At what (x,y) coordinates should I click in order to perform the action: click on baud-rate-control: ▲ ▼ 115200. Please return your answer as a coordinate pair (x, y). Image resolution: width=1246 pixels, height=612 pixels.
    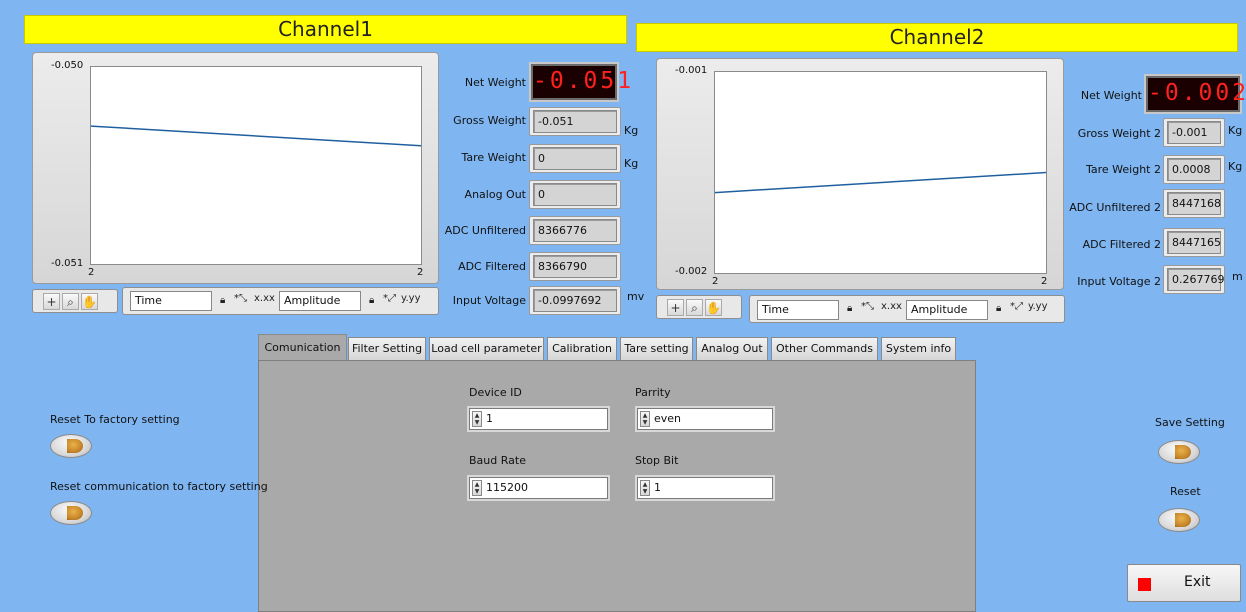
    Looking at the image, I should click on (538, 488).